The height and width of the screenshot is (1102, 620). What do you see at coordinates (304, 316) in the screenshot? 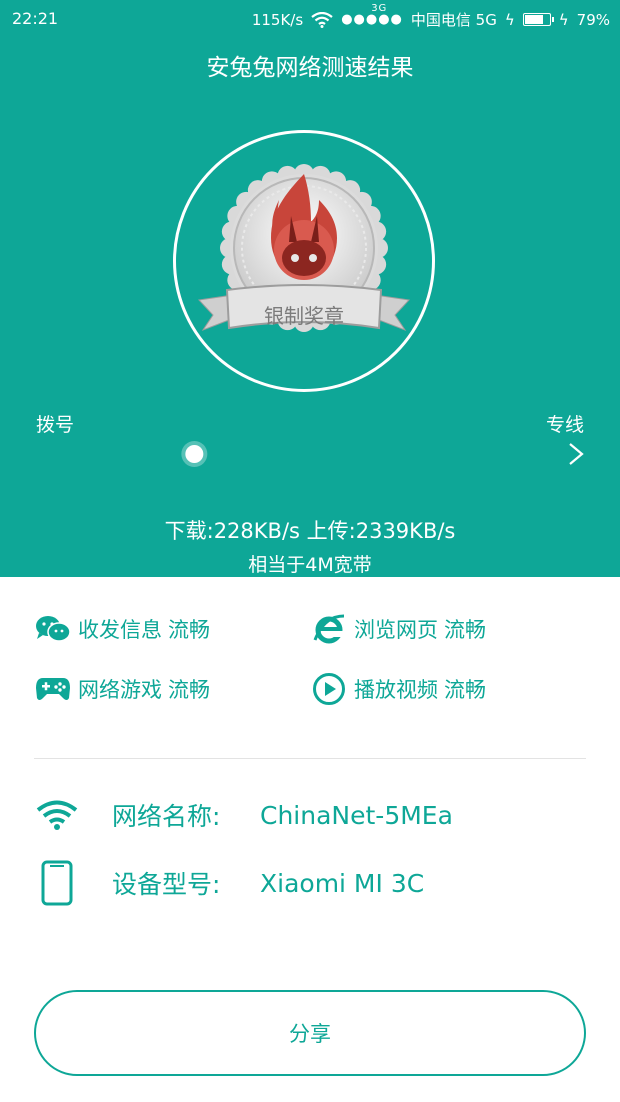
I see `svg-text: 银制奖章` at bounding box center [304, 316].